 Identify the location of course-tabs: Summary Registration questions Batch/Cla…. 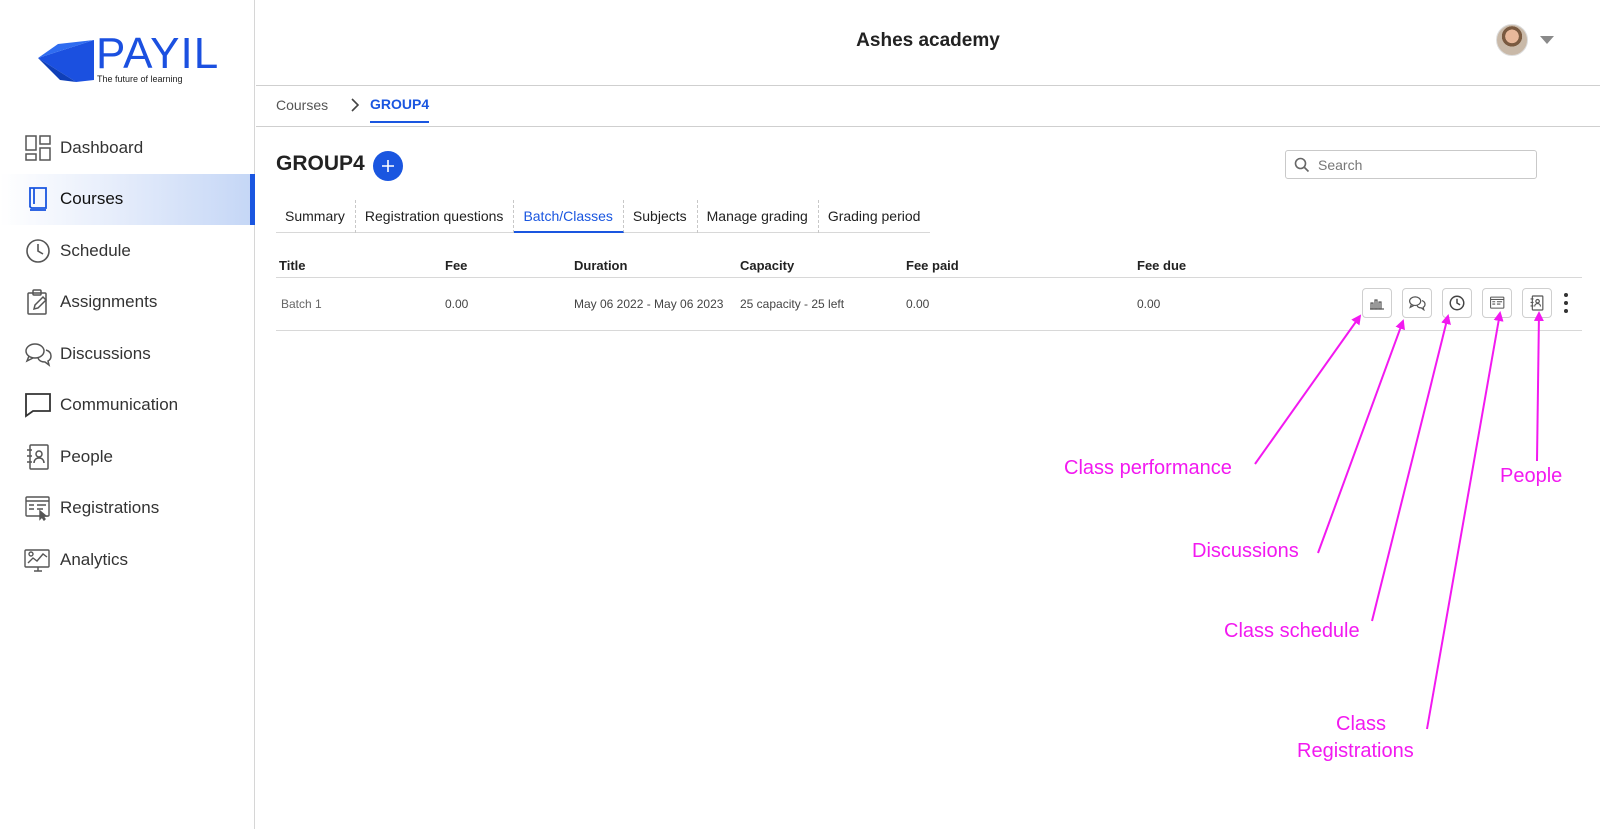
(603, 216).